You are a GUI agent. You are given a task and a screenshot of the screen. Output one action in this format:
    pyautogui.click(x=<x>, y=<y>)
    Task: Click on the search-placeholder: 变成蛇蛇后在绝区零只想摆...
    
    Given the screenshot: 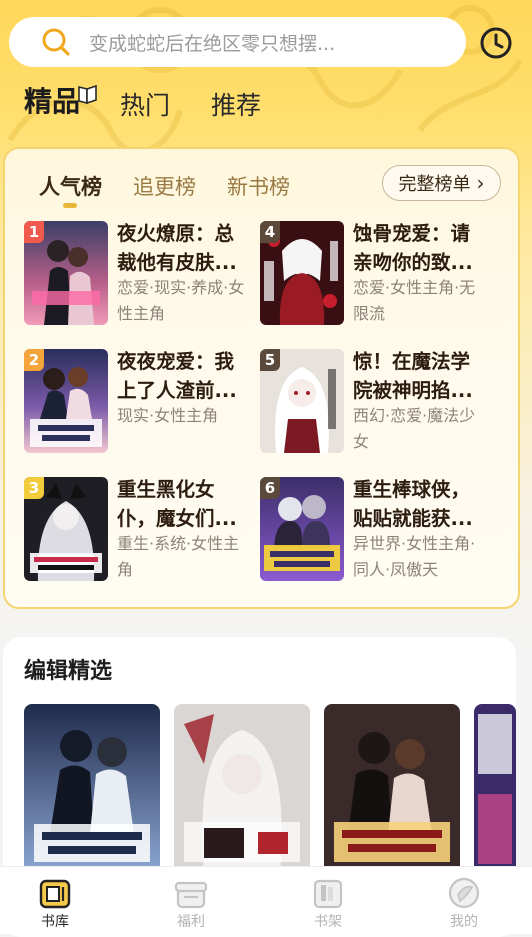 What is the action you would take?
    pyautogui.click(x=212, y=43)
    